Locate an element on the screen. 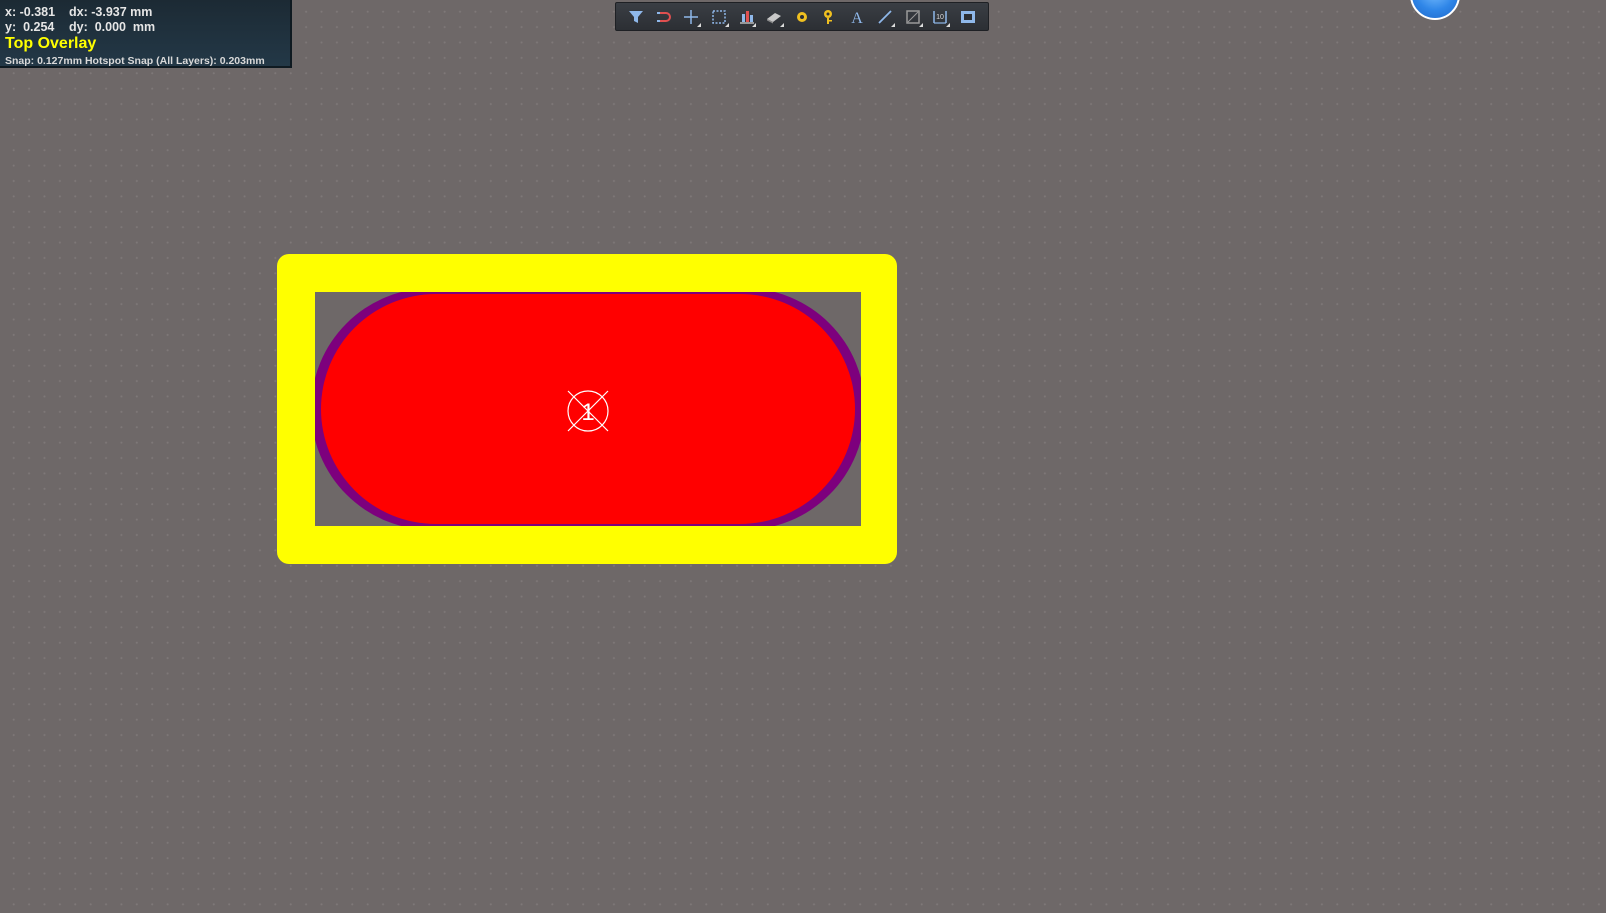  hud-x-label: x: is located at coordinates (11, 12).